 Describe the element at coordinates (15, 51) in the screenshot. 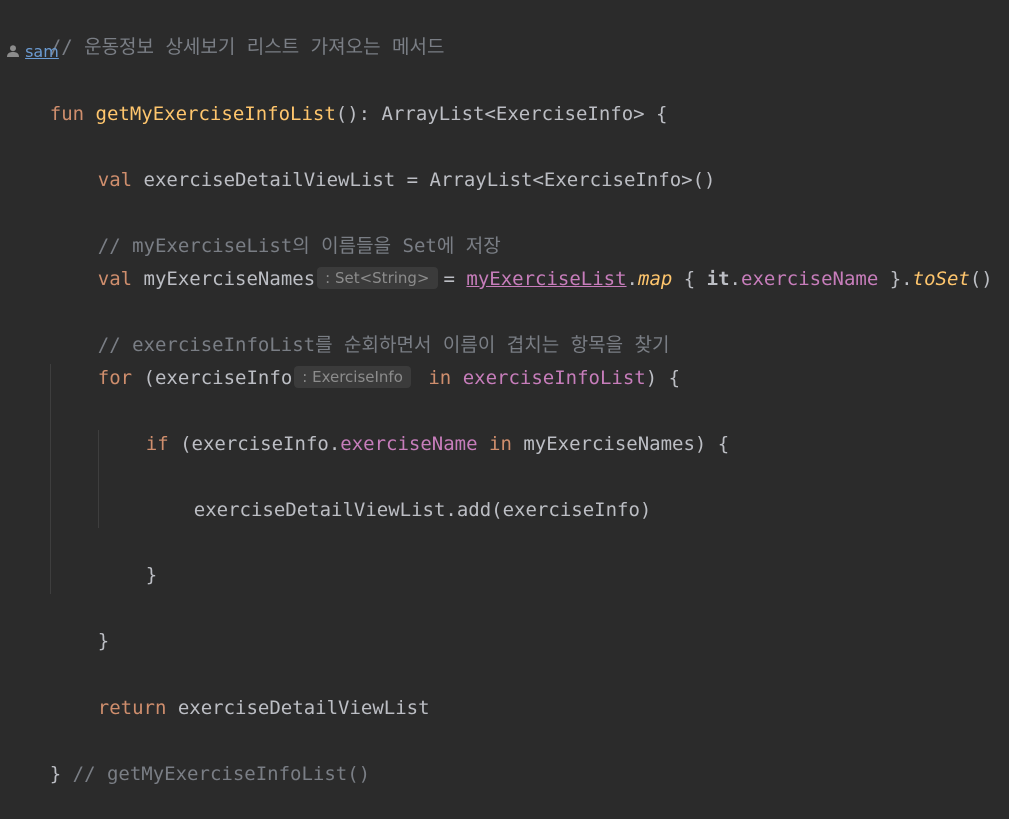

I see `person-icon` at that location.